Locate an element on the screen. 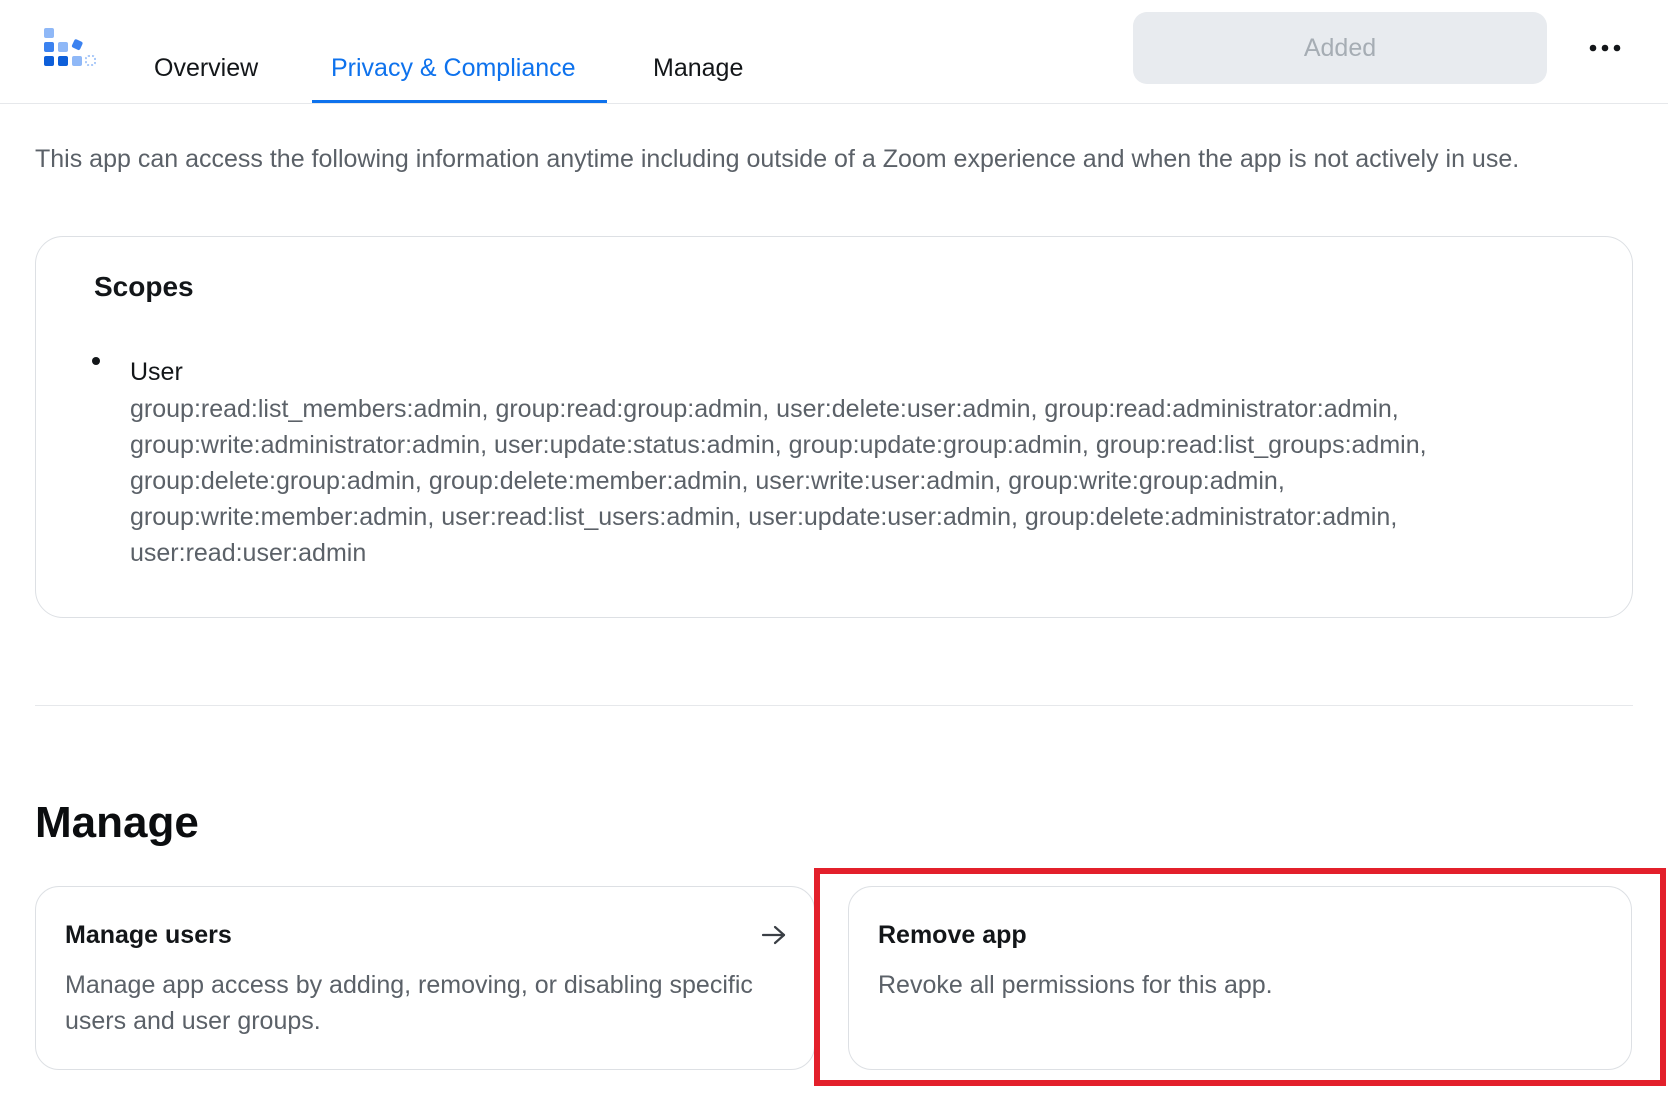  manage-heading: Manage is located at coordinates (117, 822).